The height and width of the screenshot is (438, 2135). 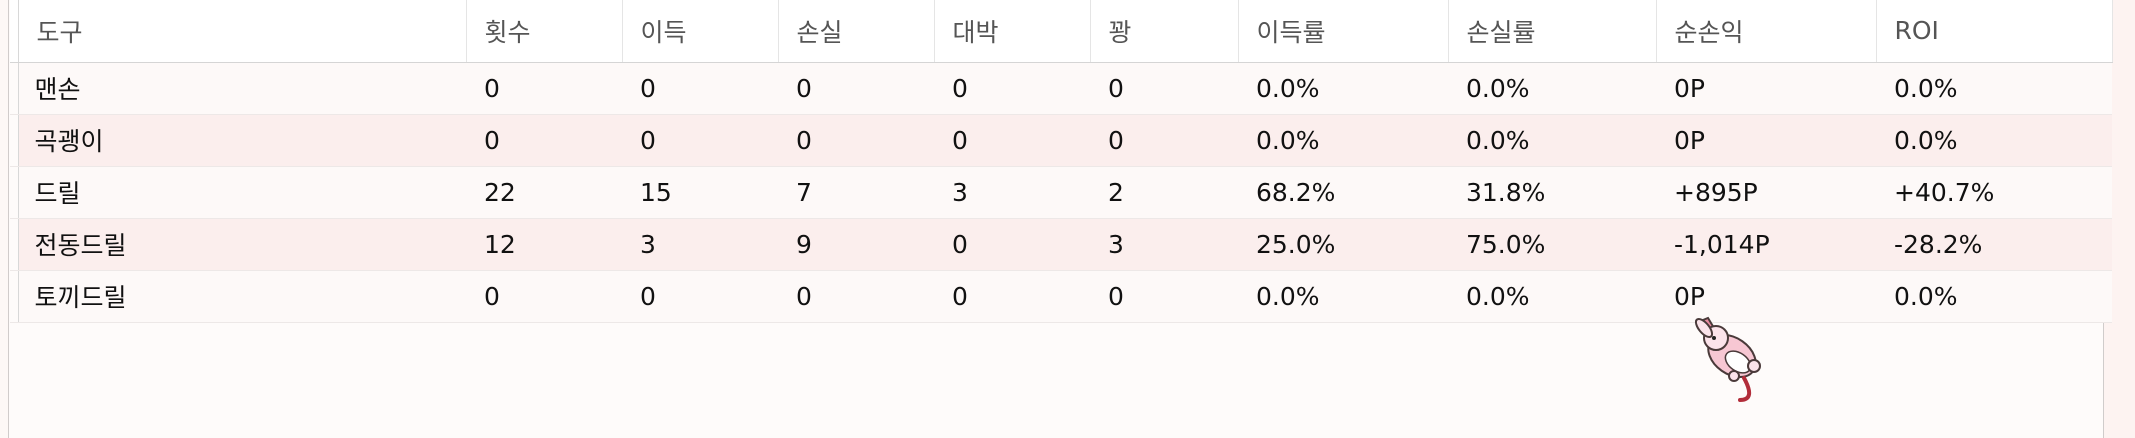 What do you see at coordinates (1766, 192) in the screenshot?
I see `cell-net-profit: +895P` at bounding box center [1766, 192].